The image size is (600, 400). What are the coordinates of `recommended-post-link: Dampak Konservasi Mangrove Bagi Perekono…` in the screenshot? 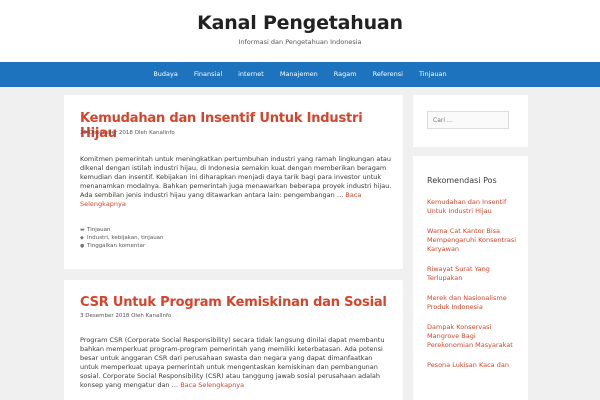 It's located at (474, 336).